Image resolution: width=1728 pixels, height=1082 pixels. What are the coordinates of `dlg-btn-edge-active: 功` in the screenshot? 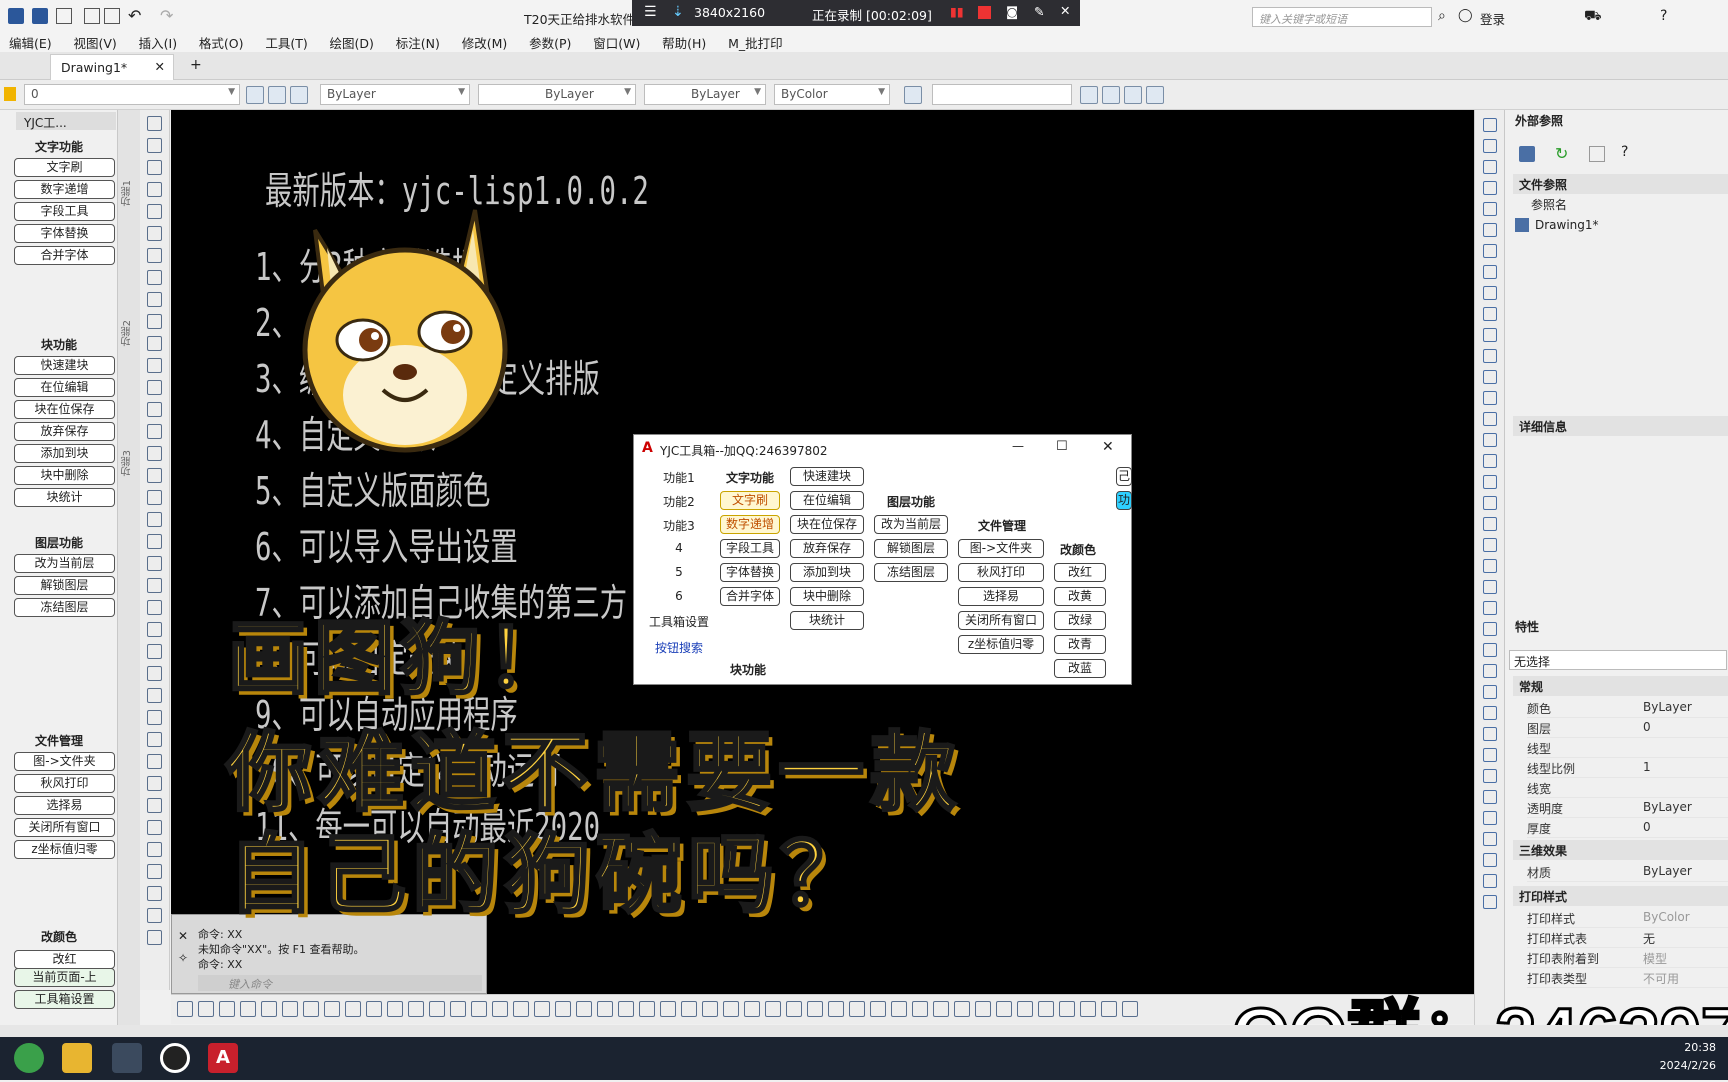 It's located at (1124, 500).